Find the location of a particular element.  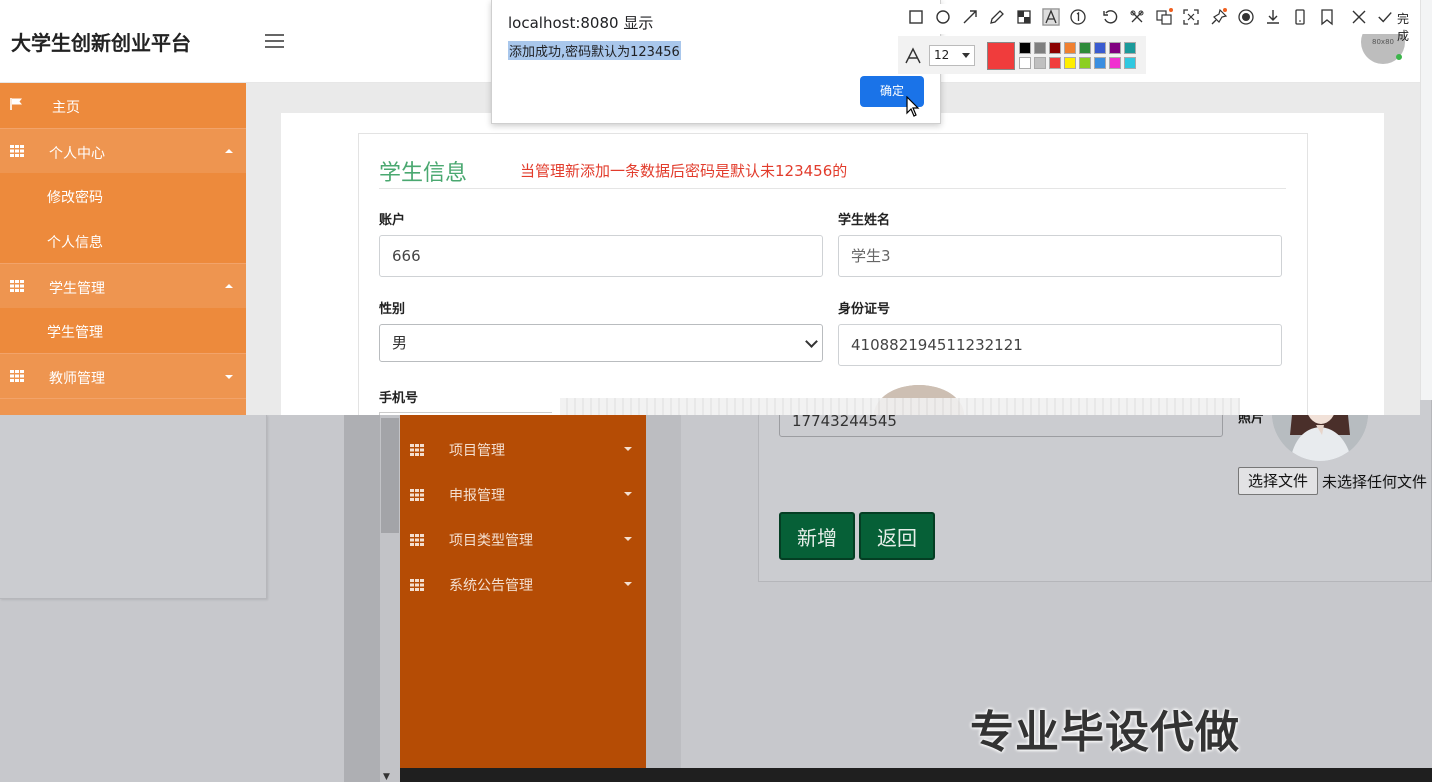

background-scrollbar-thumb is located at coordinates (390, 475).